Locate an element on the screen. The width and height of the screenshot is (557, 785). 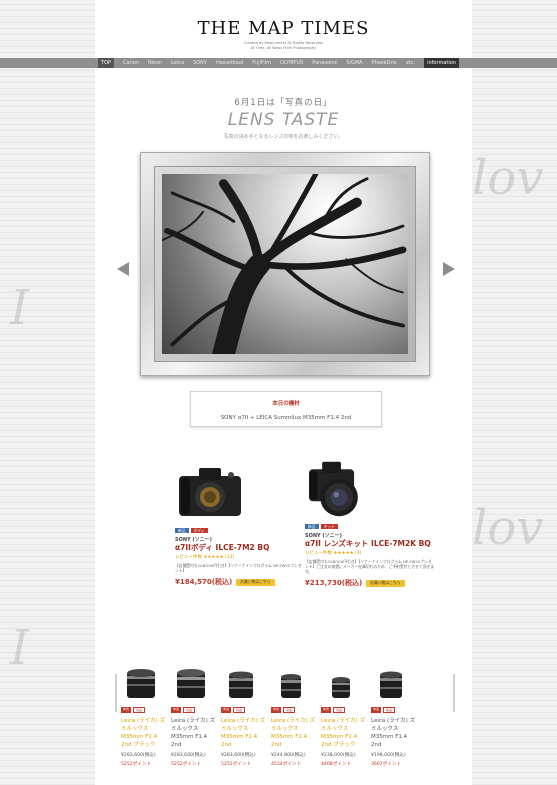
hero-title: LENS TASTE is located at coordinates (283, 120).